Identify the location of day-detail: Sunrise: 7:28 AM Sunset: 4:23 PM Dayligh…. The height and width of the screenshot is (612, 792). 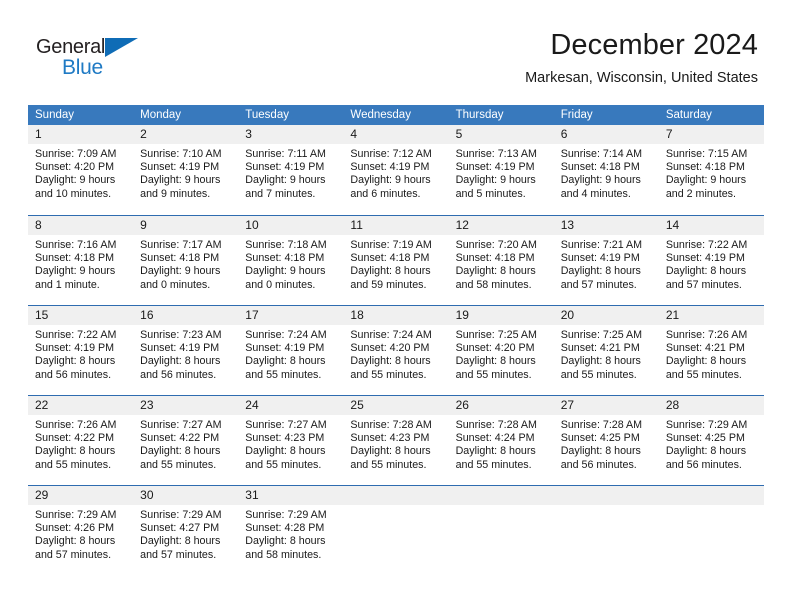
(395, 443).